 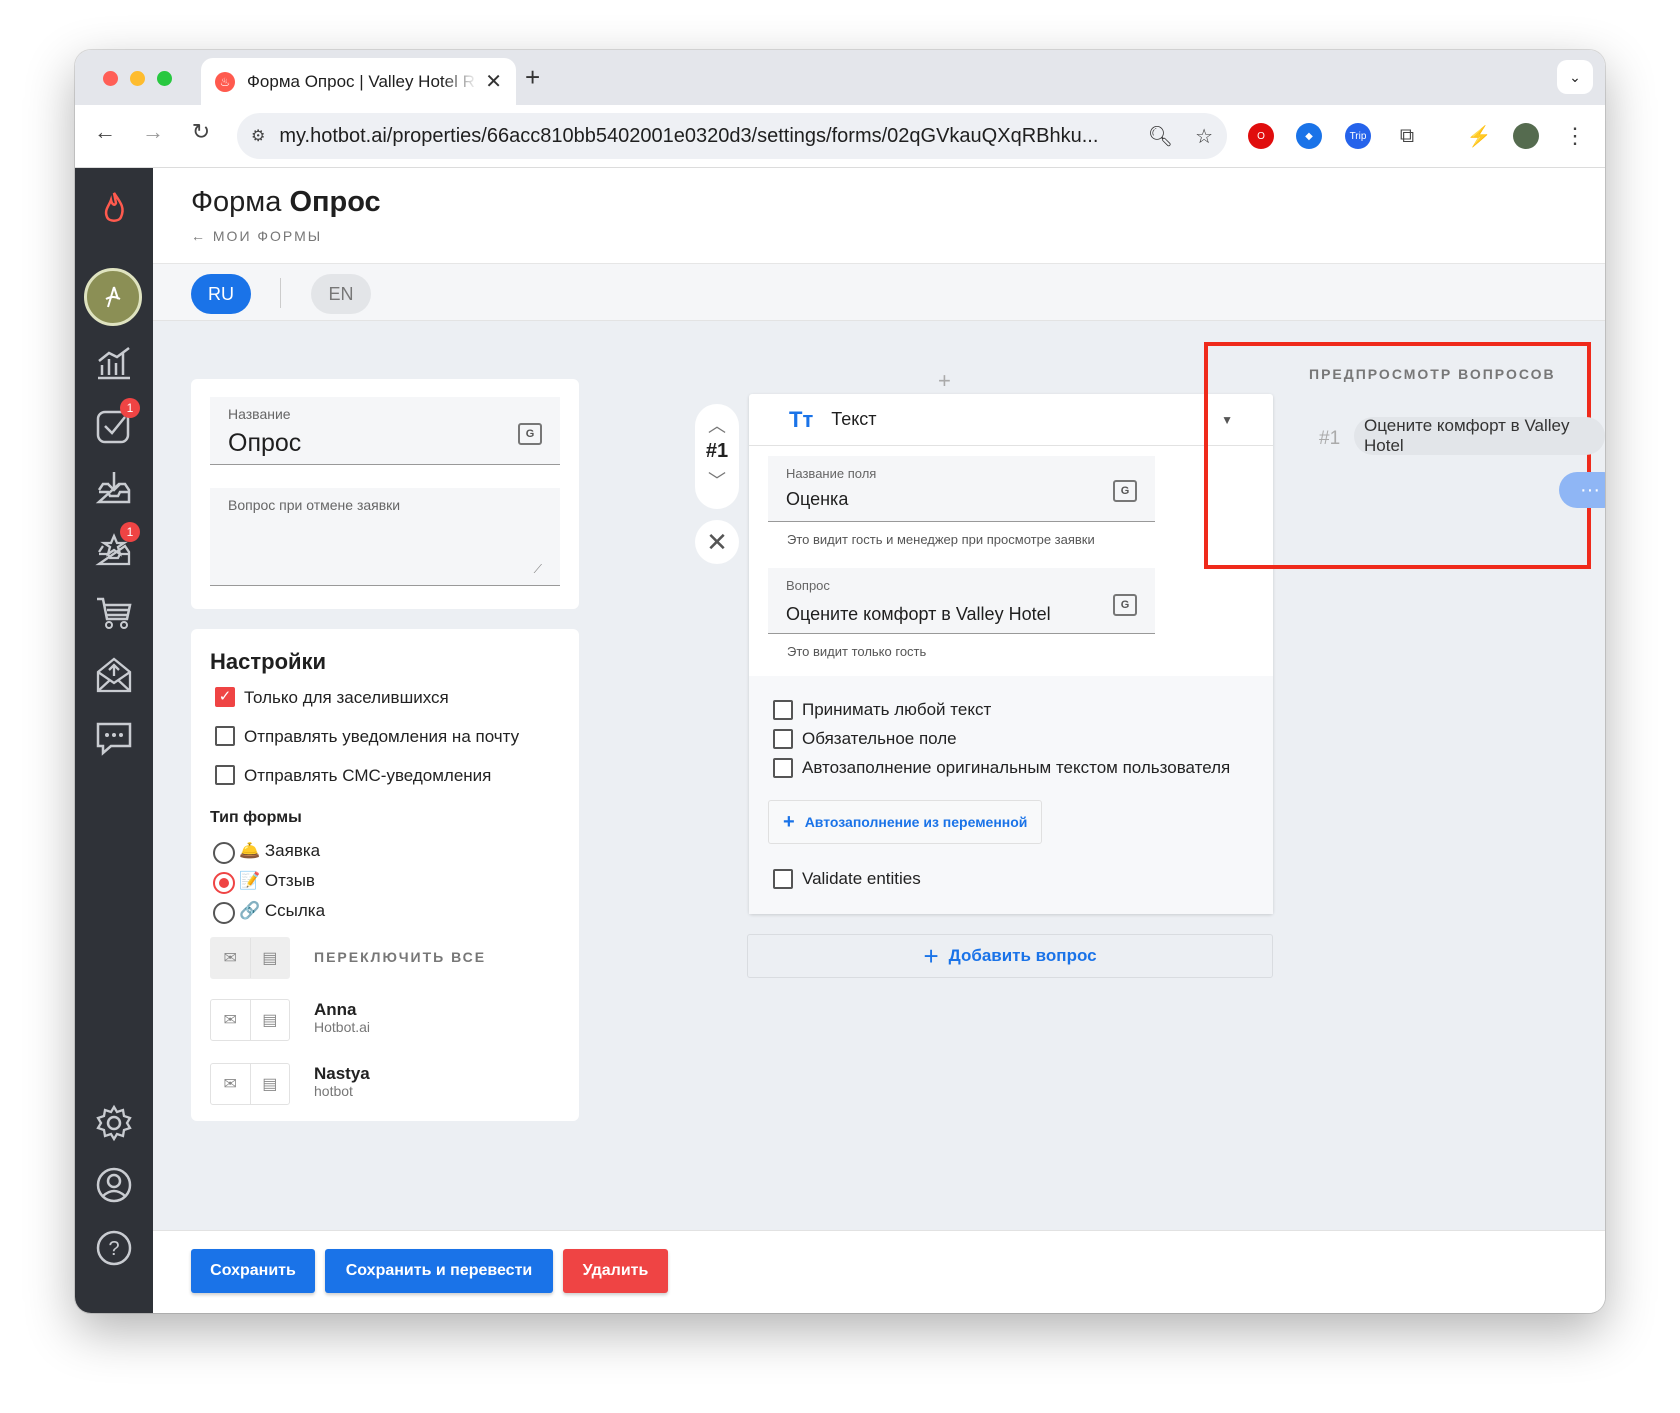 I want to click on form-type-review-radio, so click(x=224, y=883).